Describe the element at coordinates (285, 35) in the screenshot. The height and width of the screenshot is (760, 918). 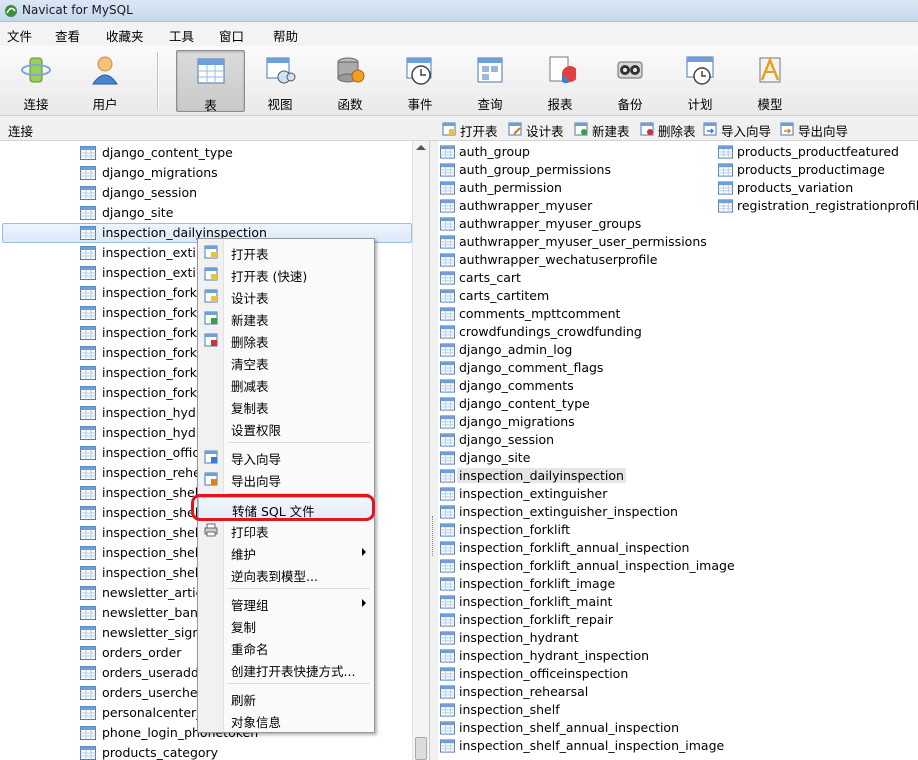
I see `menu-help: 帮助` at that location.